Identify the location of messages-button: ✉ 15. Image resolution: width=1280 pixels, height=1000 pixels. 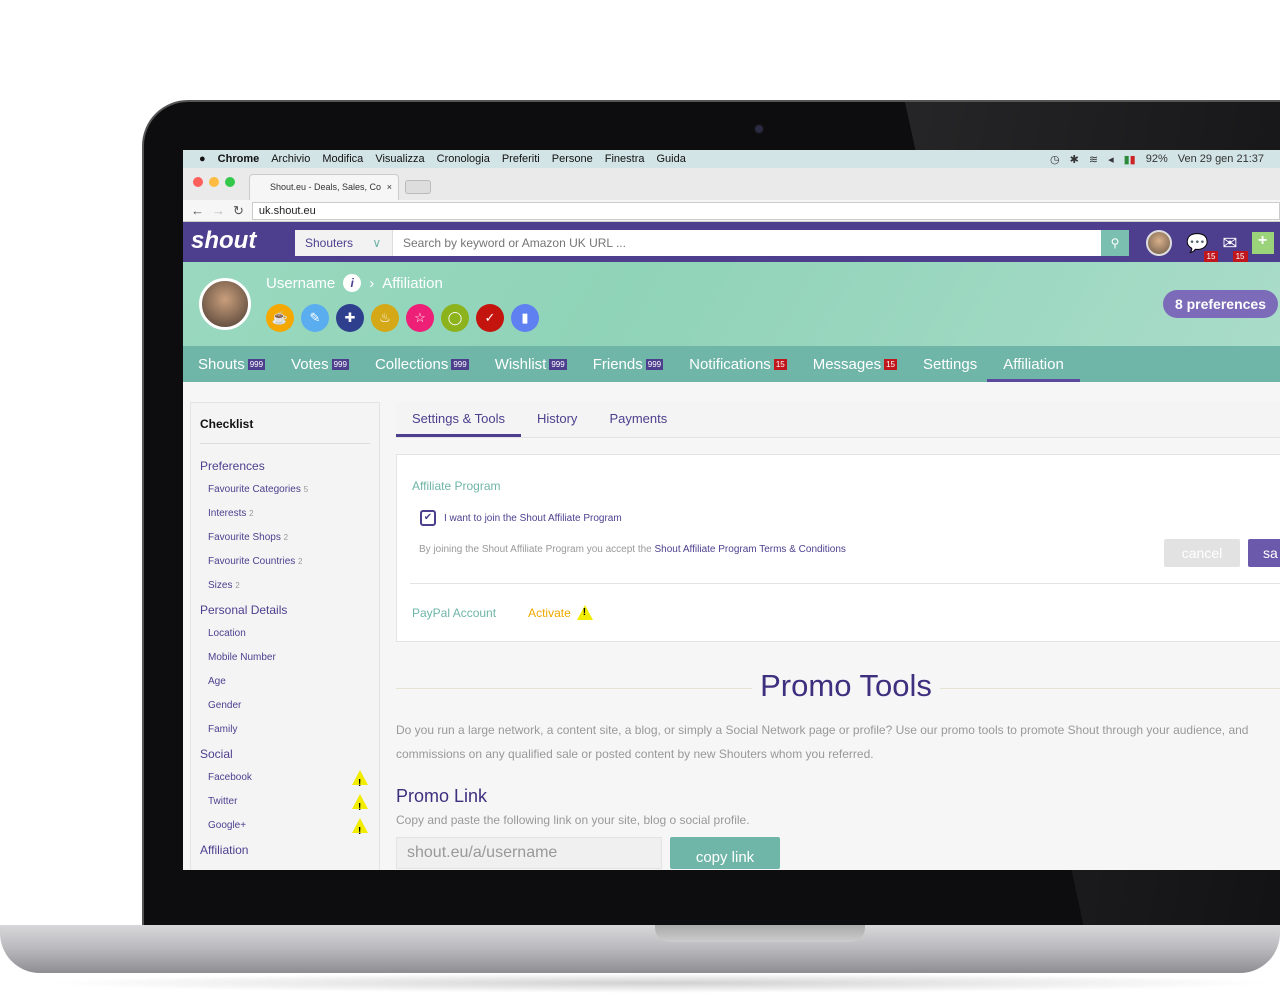
(1235, 247).